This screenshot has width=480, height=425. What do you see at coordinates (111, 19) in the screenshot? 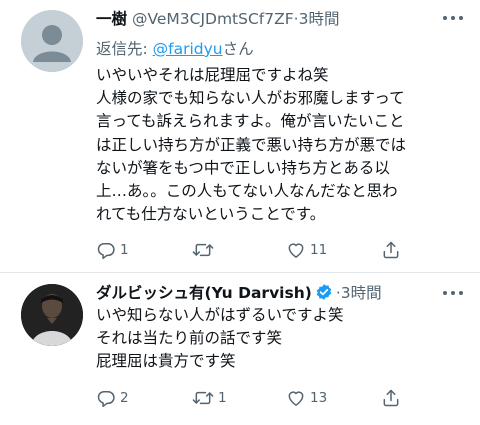
I see `display-name: 一樹` at bounding box center [111, 19].